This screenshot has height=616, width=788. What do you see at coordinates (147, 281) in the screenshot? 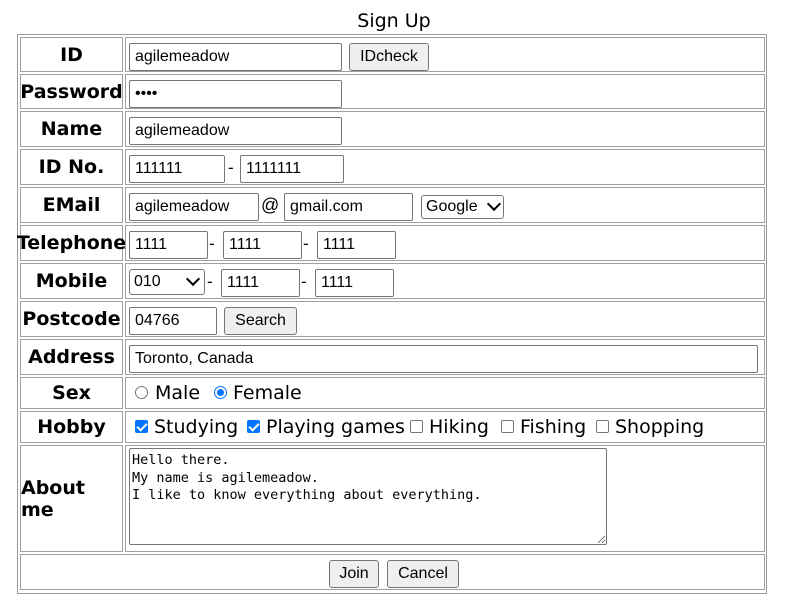
I see `mobile-prefix-value: 010` at bounding box center [147, 281].